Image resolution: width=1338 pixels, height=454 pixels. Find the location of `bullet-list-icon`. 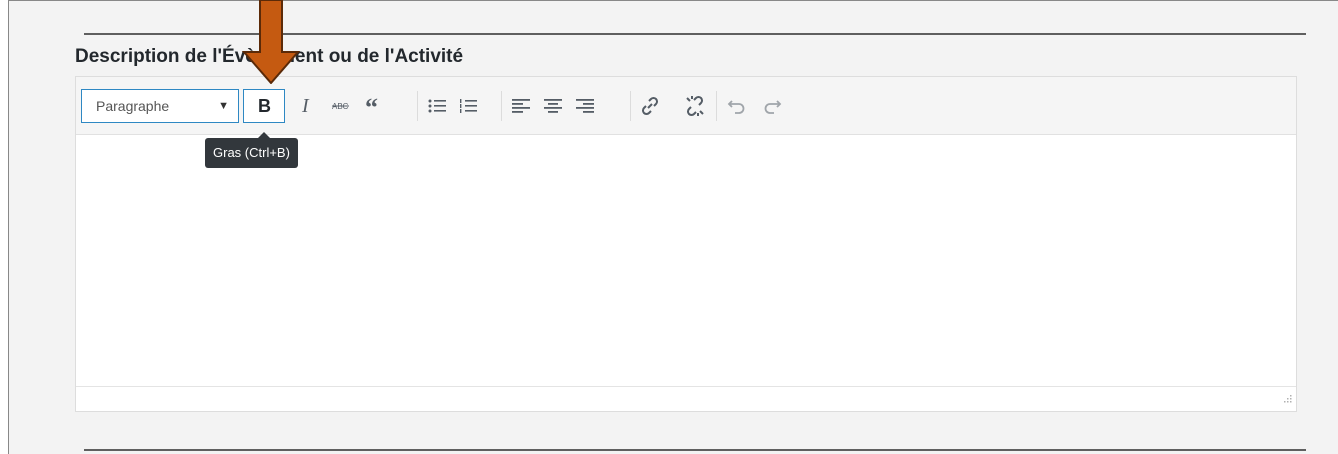

bullet-list-icon is located at coordinates (437, 106).